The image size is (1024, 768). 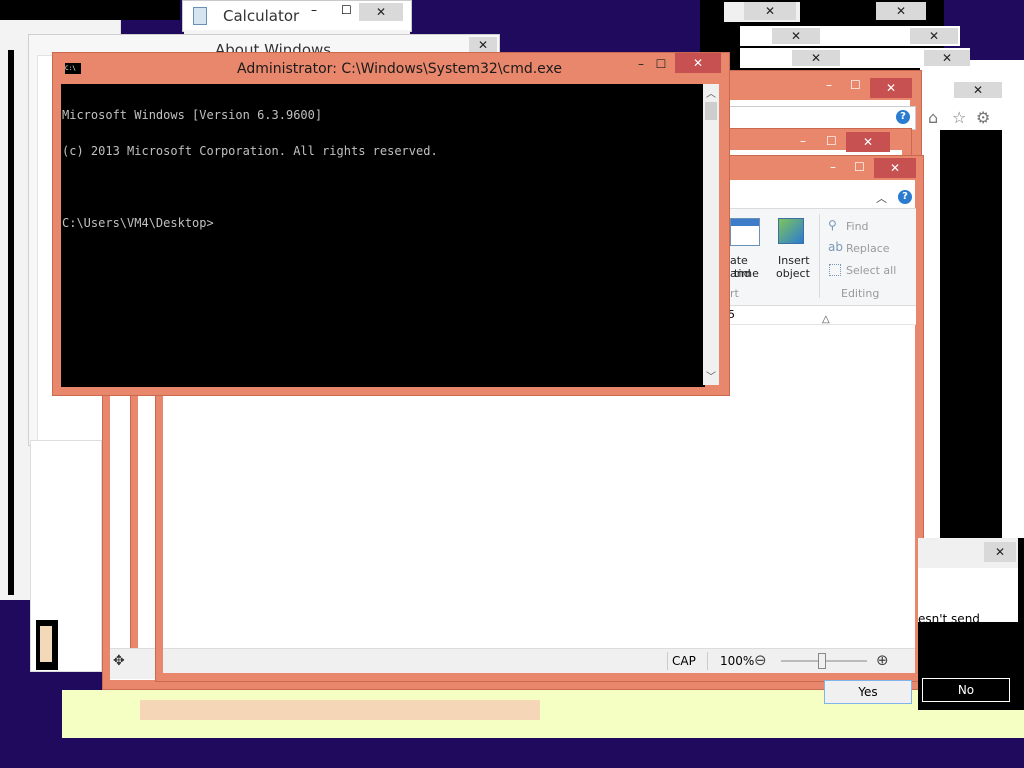 I want to click on dialog-titlebar: ✕, so click(x=968, y=553).